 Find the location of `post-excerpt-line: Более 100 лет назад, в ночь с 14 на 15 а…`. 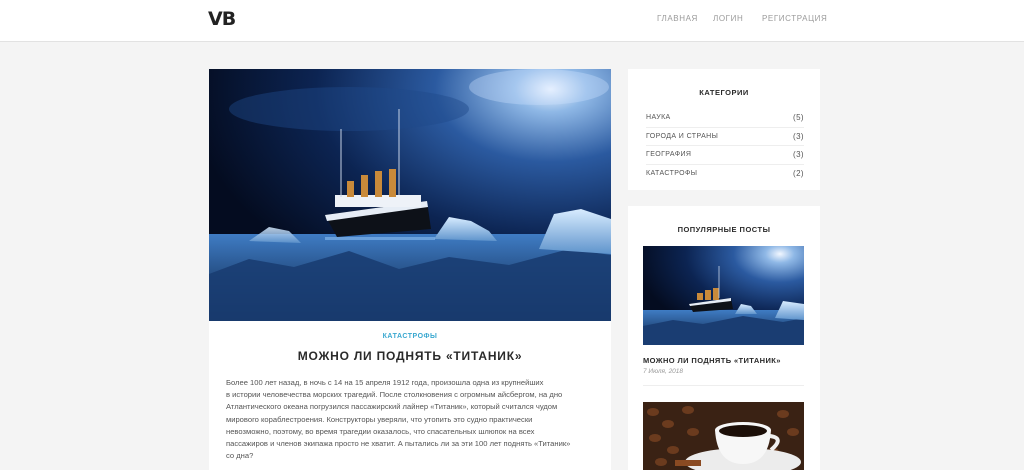

post-excerpt-line: Более 100 лет назад, в ночь с 14 на 15 а… is located at coordinates (385, 382).